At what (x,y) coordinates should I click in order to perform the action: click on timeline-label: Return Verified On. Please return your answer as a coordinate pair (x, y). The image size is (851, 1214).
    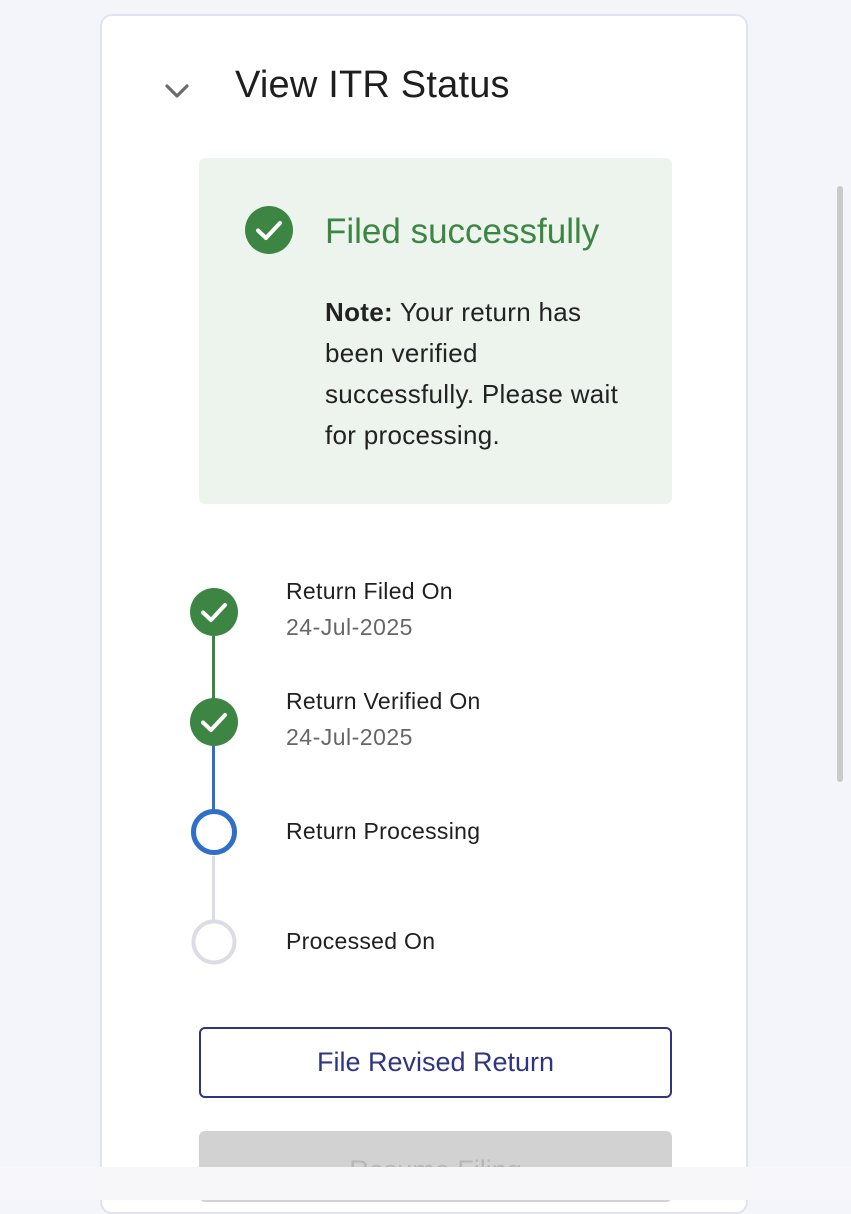
    Looking at the image, I should click on (383, 701).